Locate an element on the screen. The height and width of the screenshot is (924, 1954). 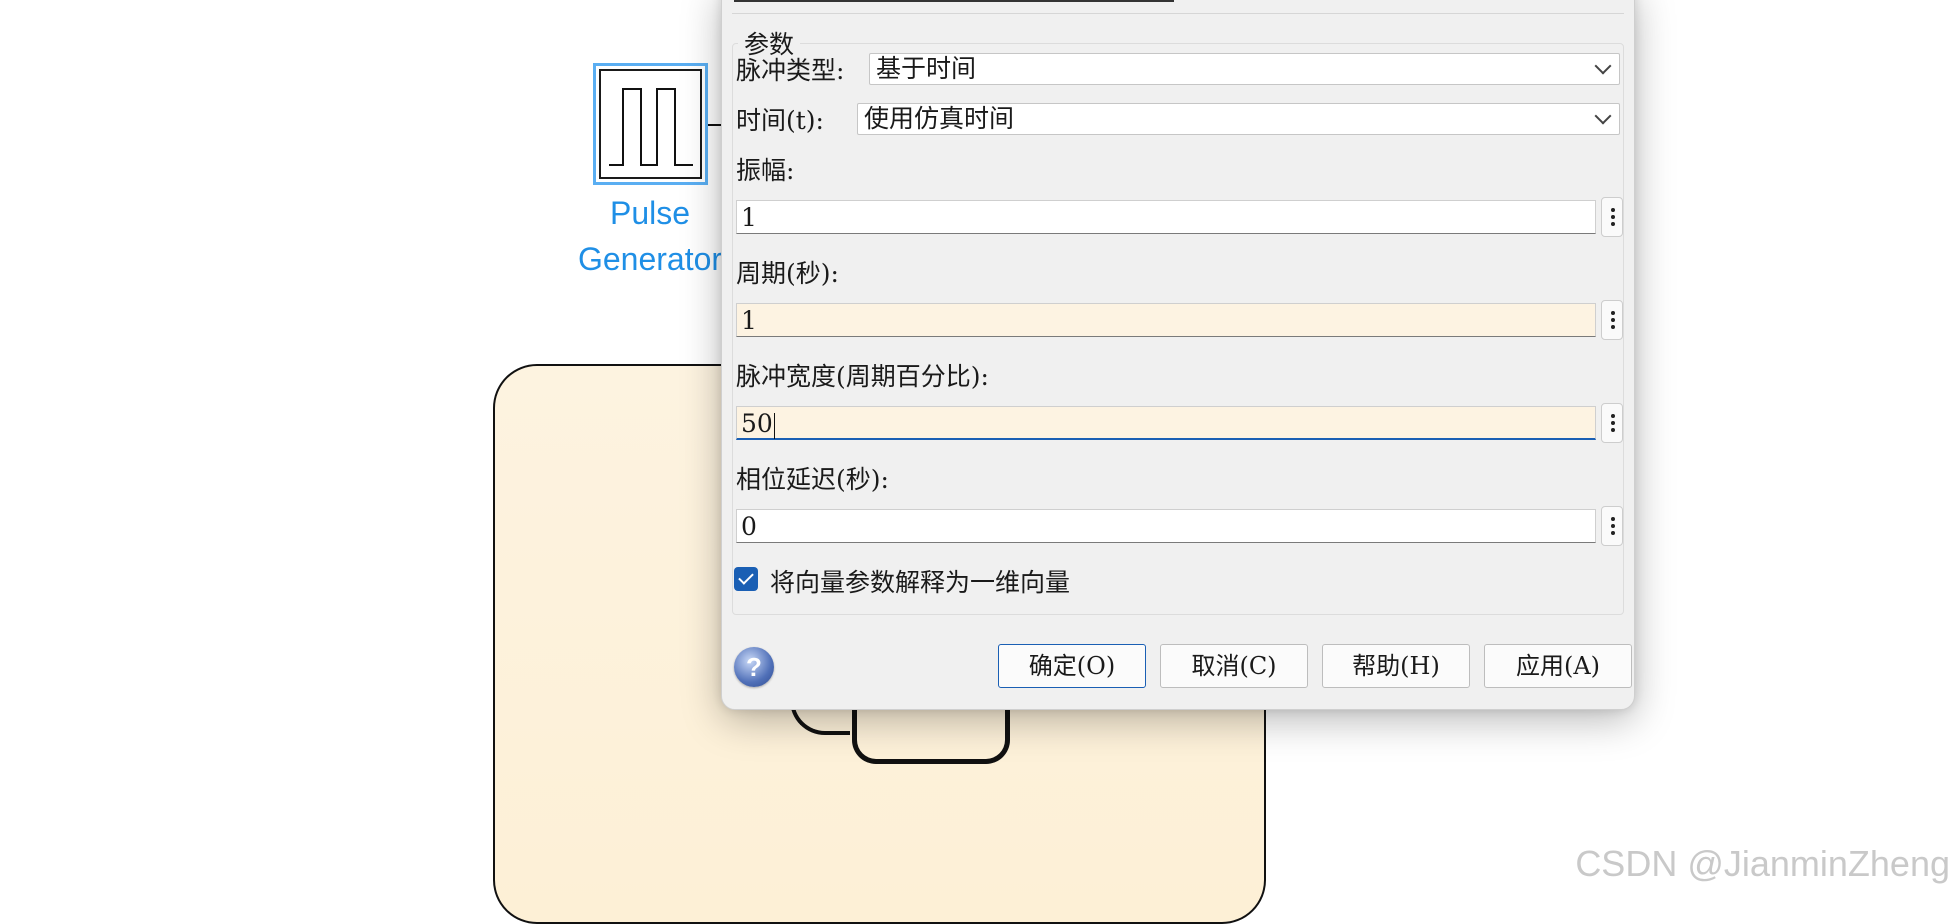
pulse-generator-label: Pulse Generator is located at coordinates (650, 236).